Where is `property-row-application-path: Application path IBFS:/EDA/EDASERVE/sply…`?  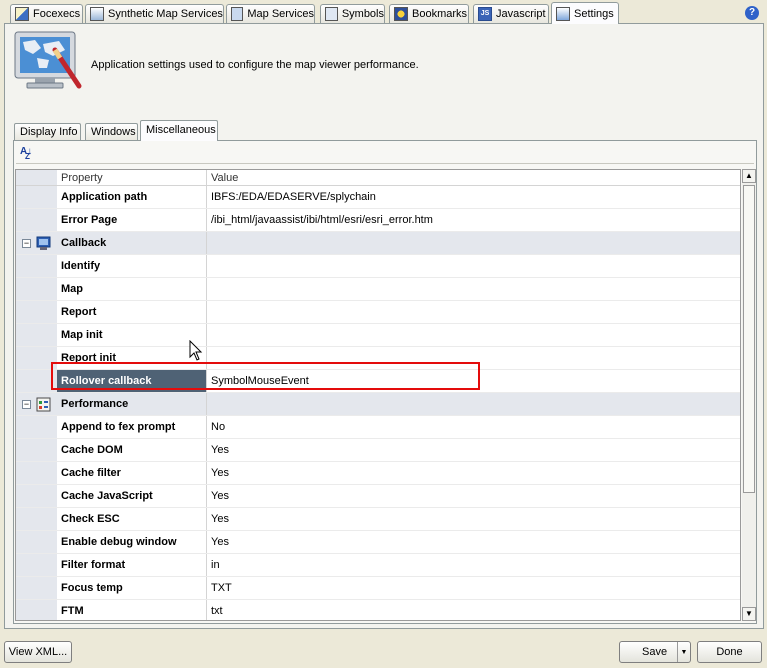
property-row-application-path: Application path IBFS:/EDA/EDASERVE/sply… is located at coordinates (378, 197).